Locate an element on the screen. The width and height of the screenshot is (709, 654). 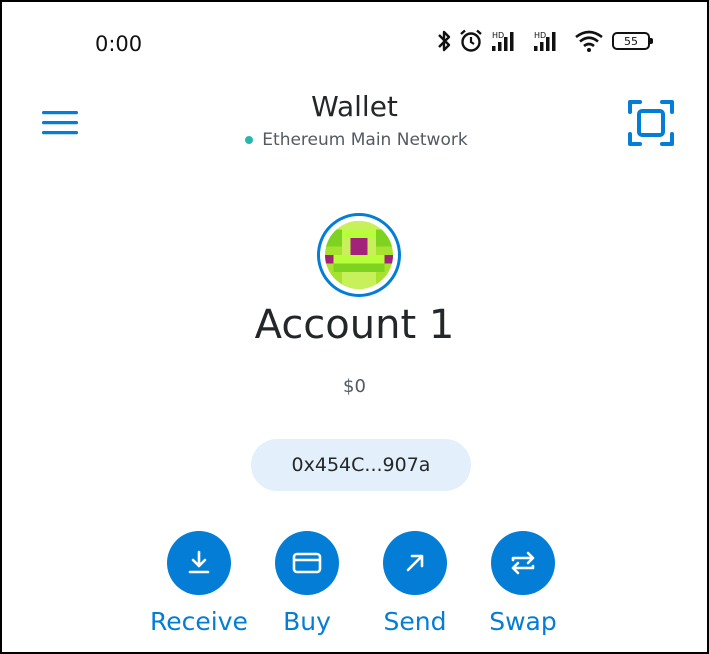
account-balance: $0 is located at coordinates (354, 386).